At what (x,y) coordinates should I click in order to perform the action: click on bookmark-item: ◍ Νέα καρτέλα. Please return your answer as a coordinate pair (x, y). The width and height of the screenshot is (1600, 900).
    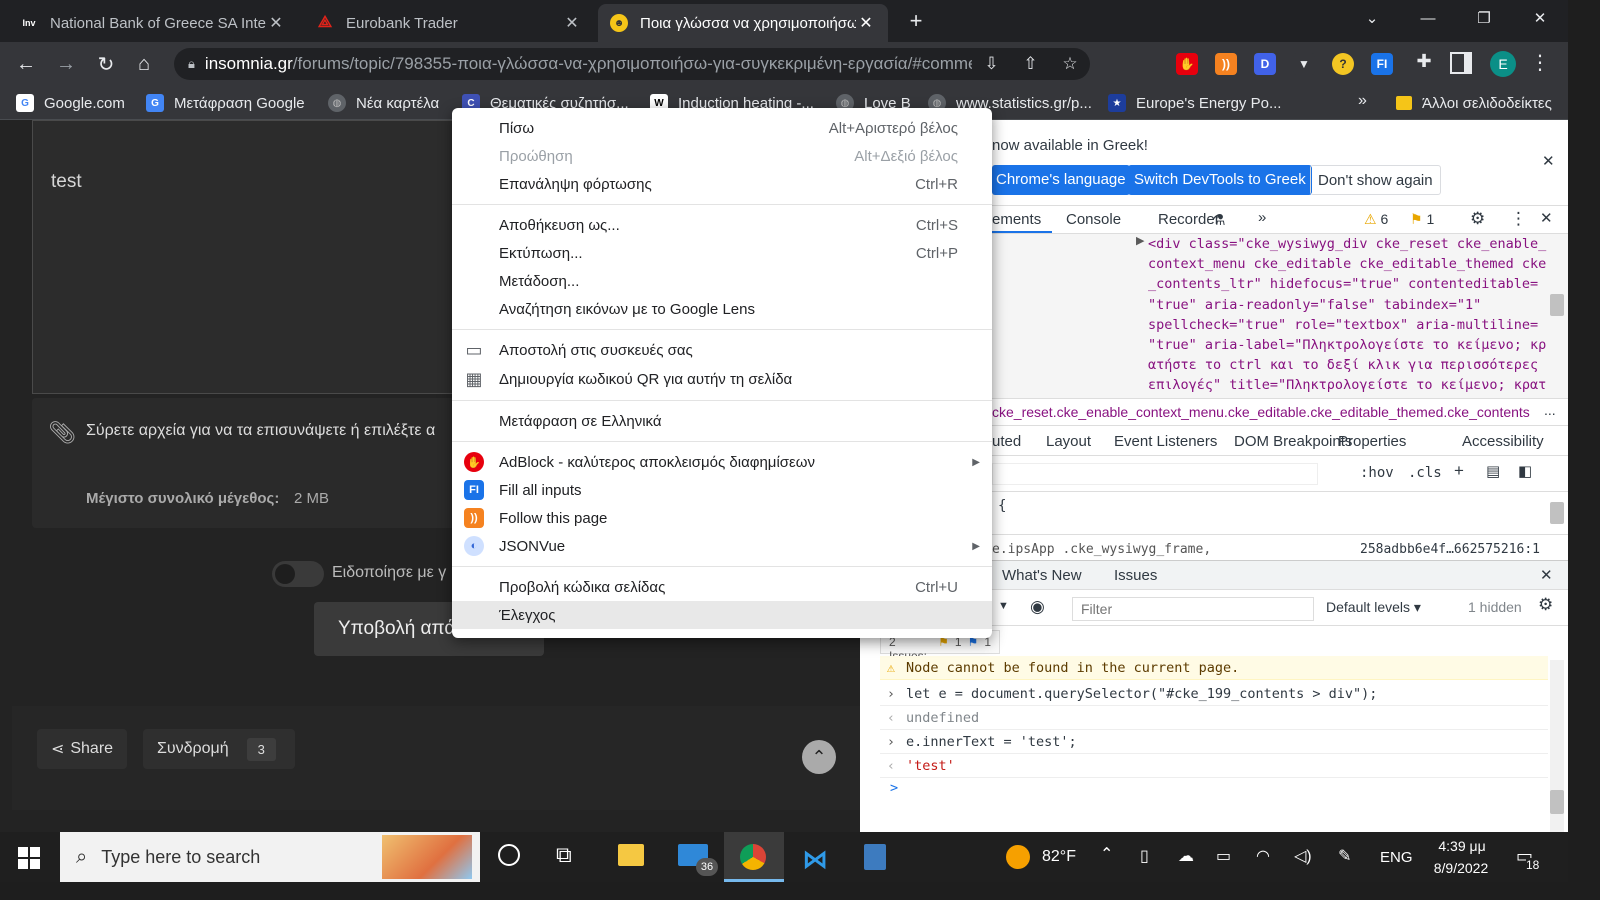
    Looking at the image, I should click on (383, 103).